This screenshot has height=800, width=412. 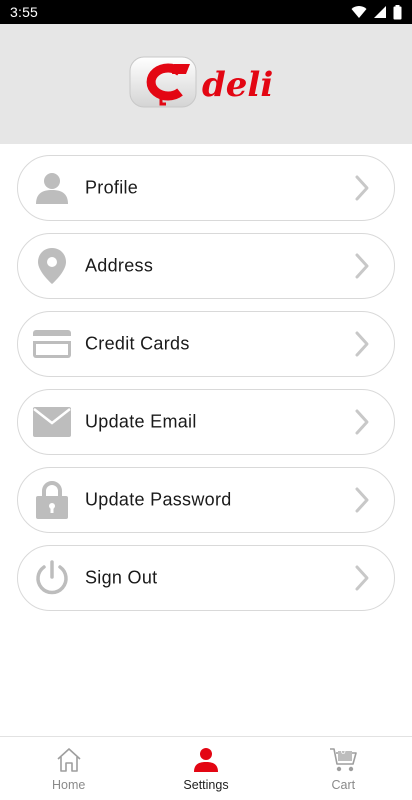 What do you see at coordinates (206, 344) in the screenshot?
I see `menu-item-credit-cards: Credit Cards` at bounding box center [206, 344].